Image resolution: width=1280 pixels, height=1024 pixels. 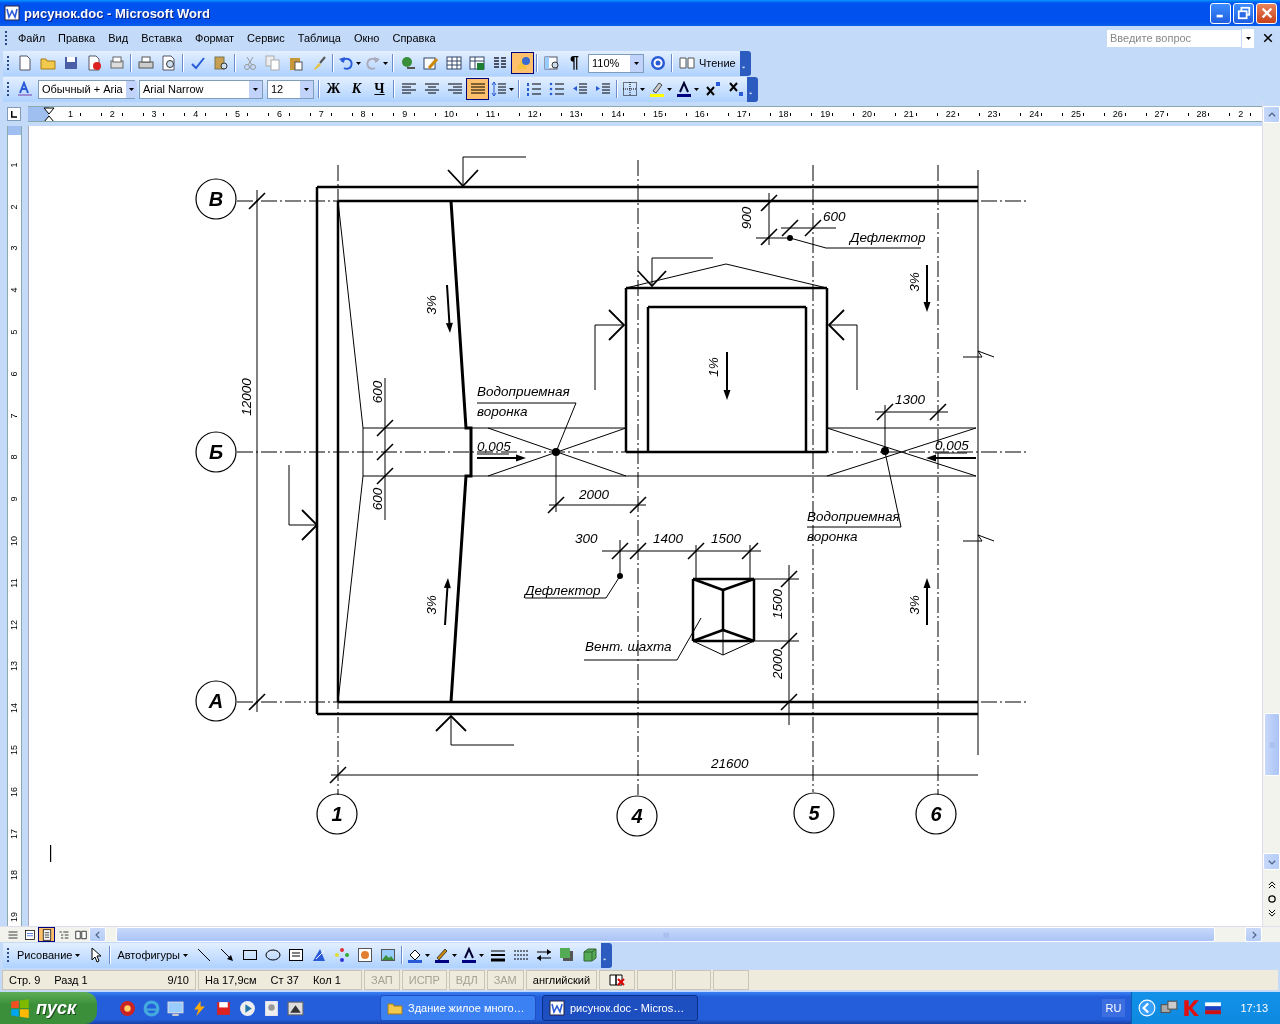 I want to click on menu-item: Таблица, so click(x=318, y=38).